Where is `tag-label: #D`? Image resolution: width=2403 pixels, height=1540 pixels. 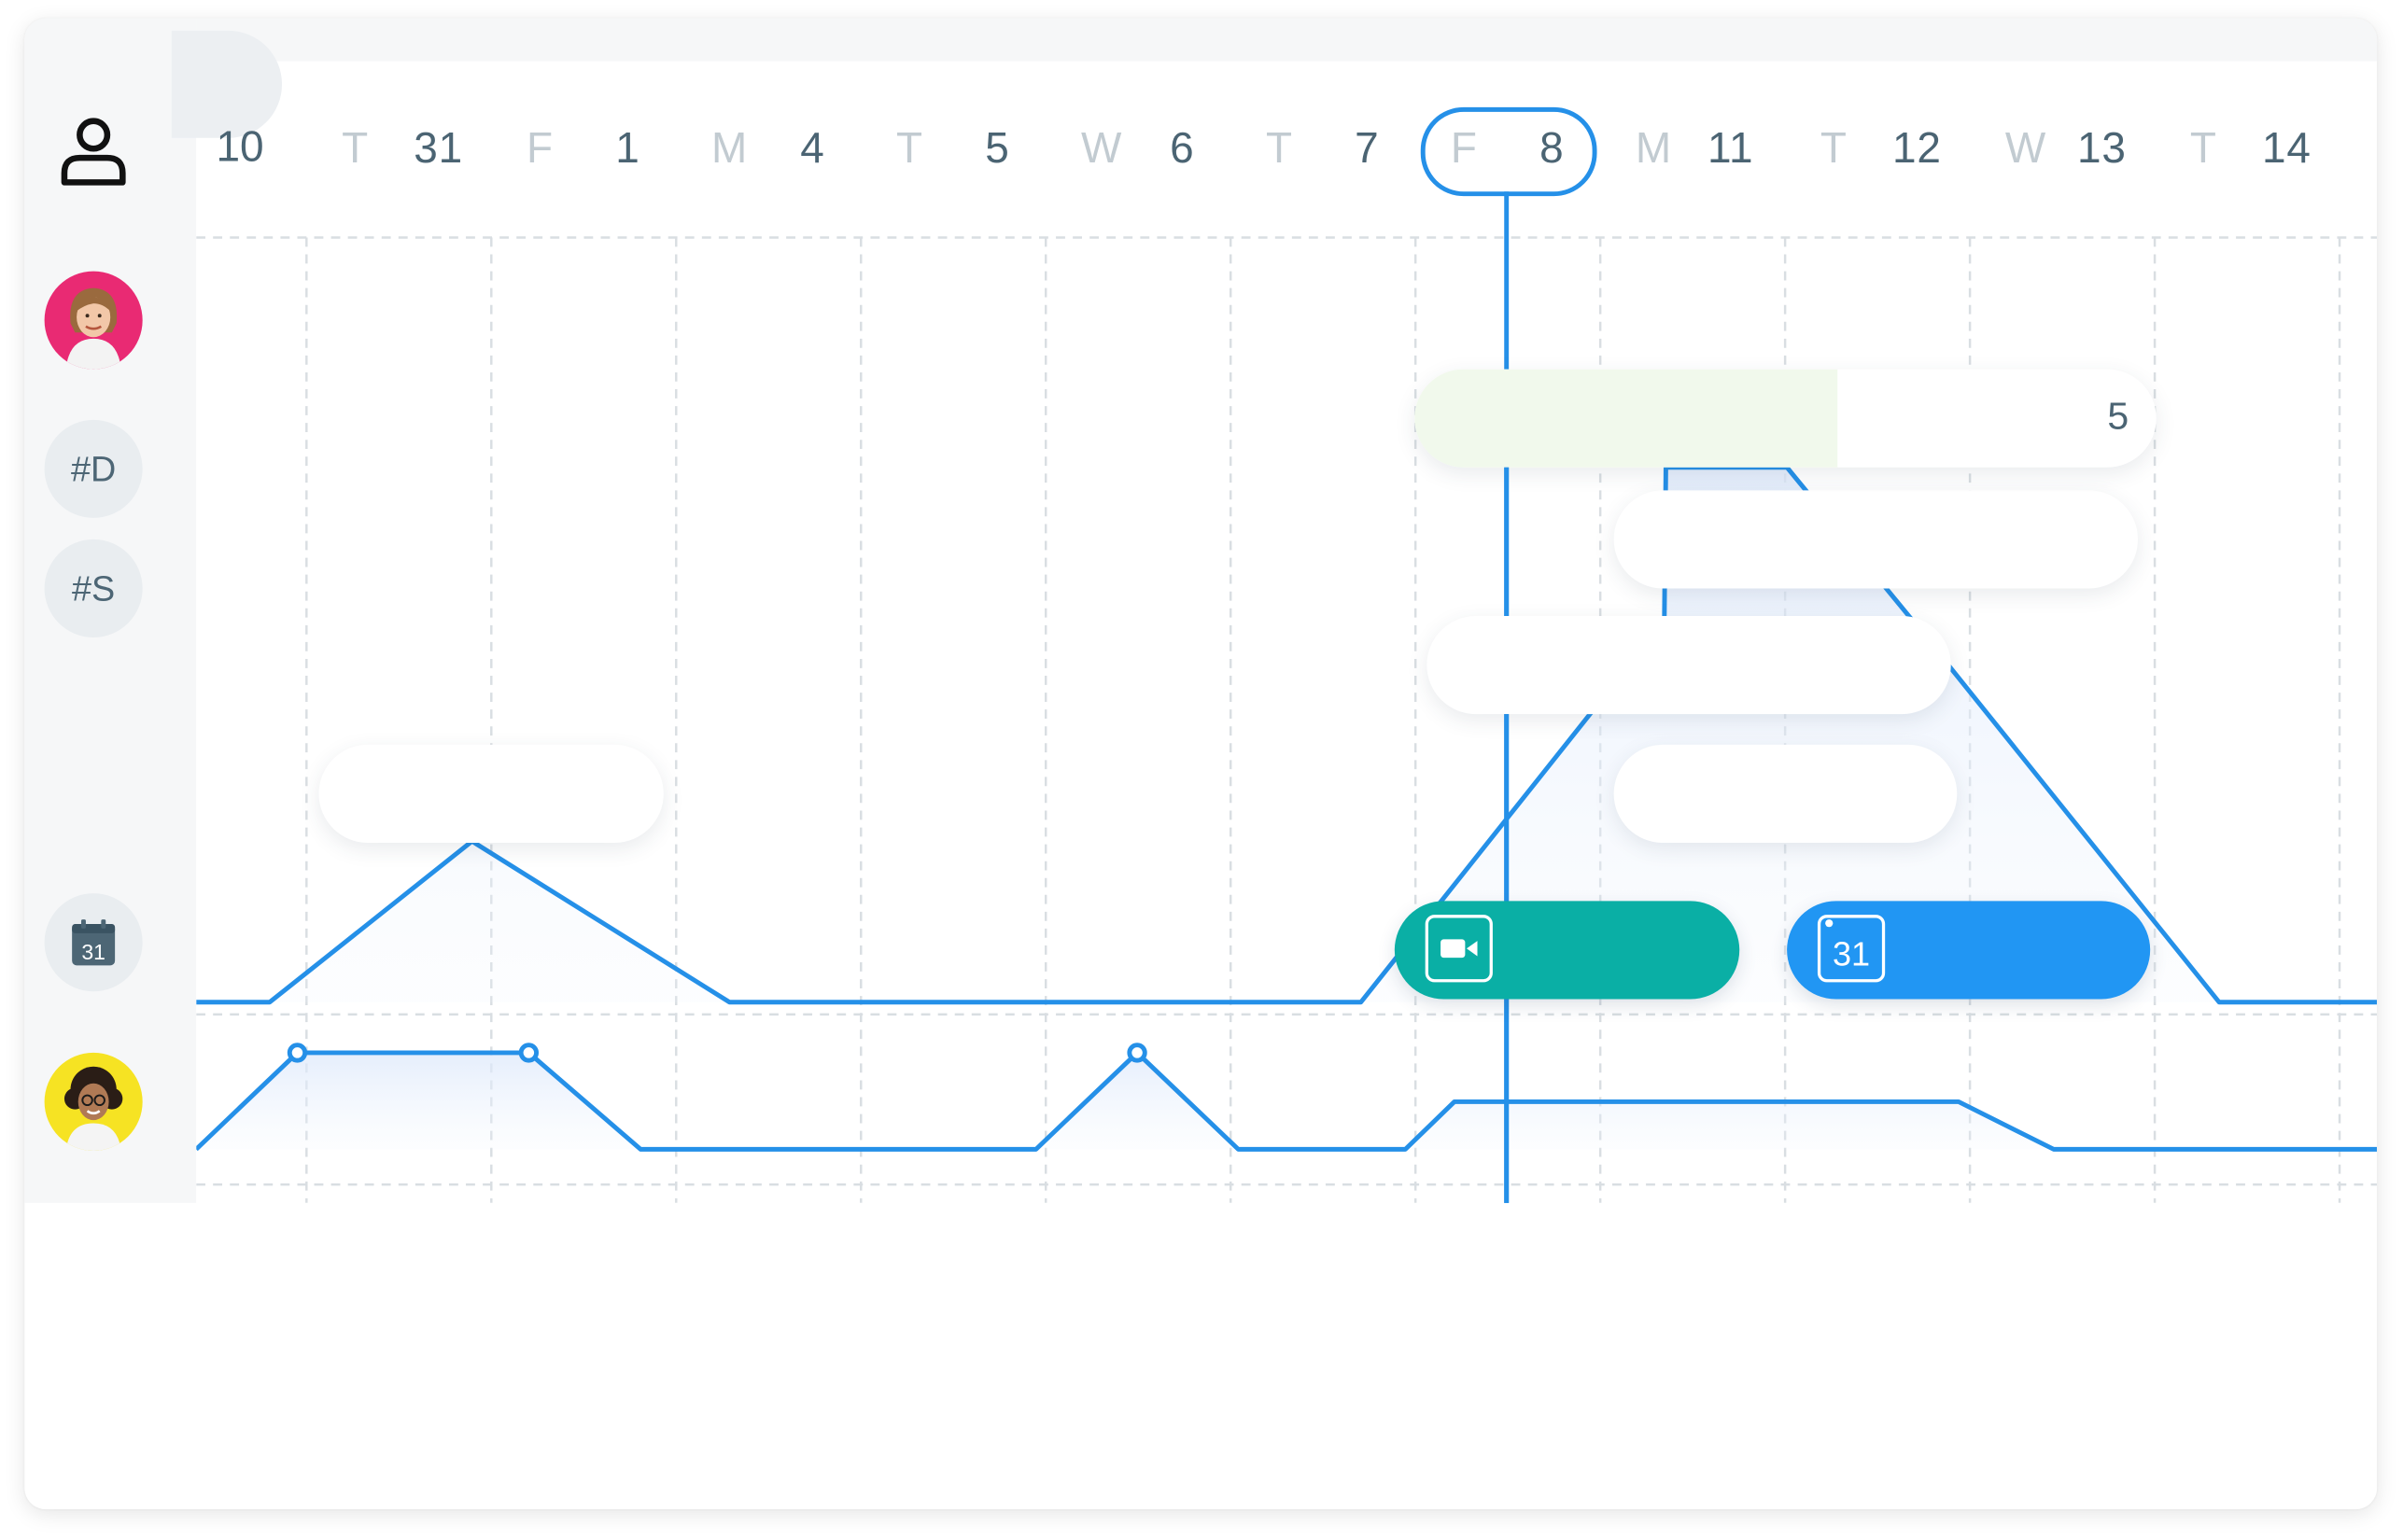
tag-label: #D is located at coordinates (94, 468).